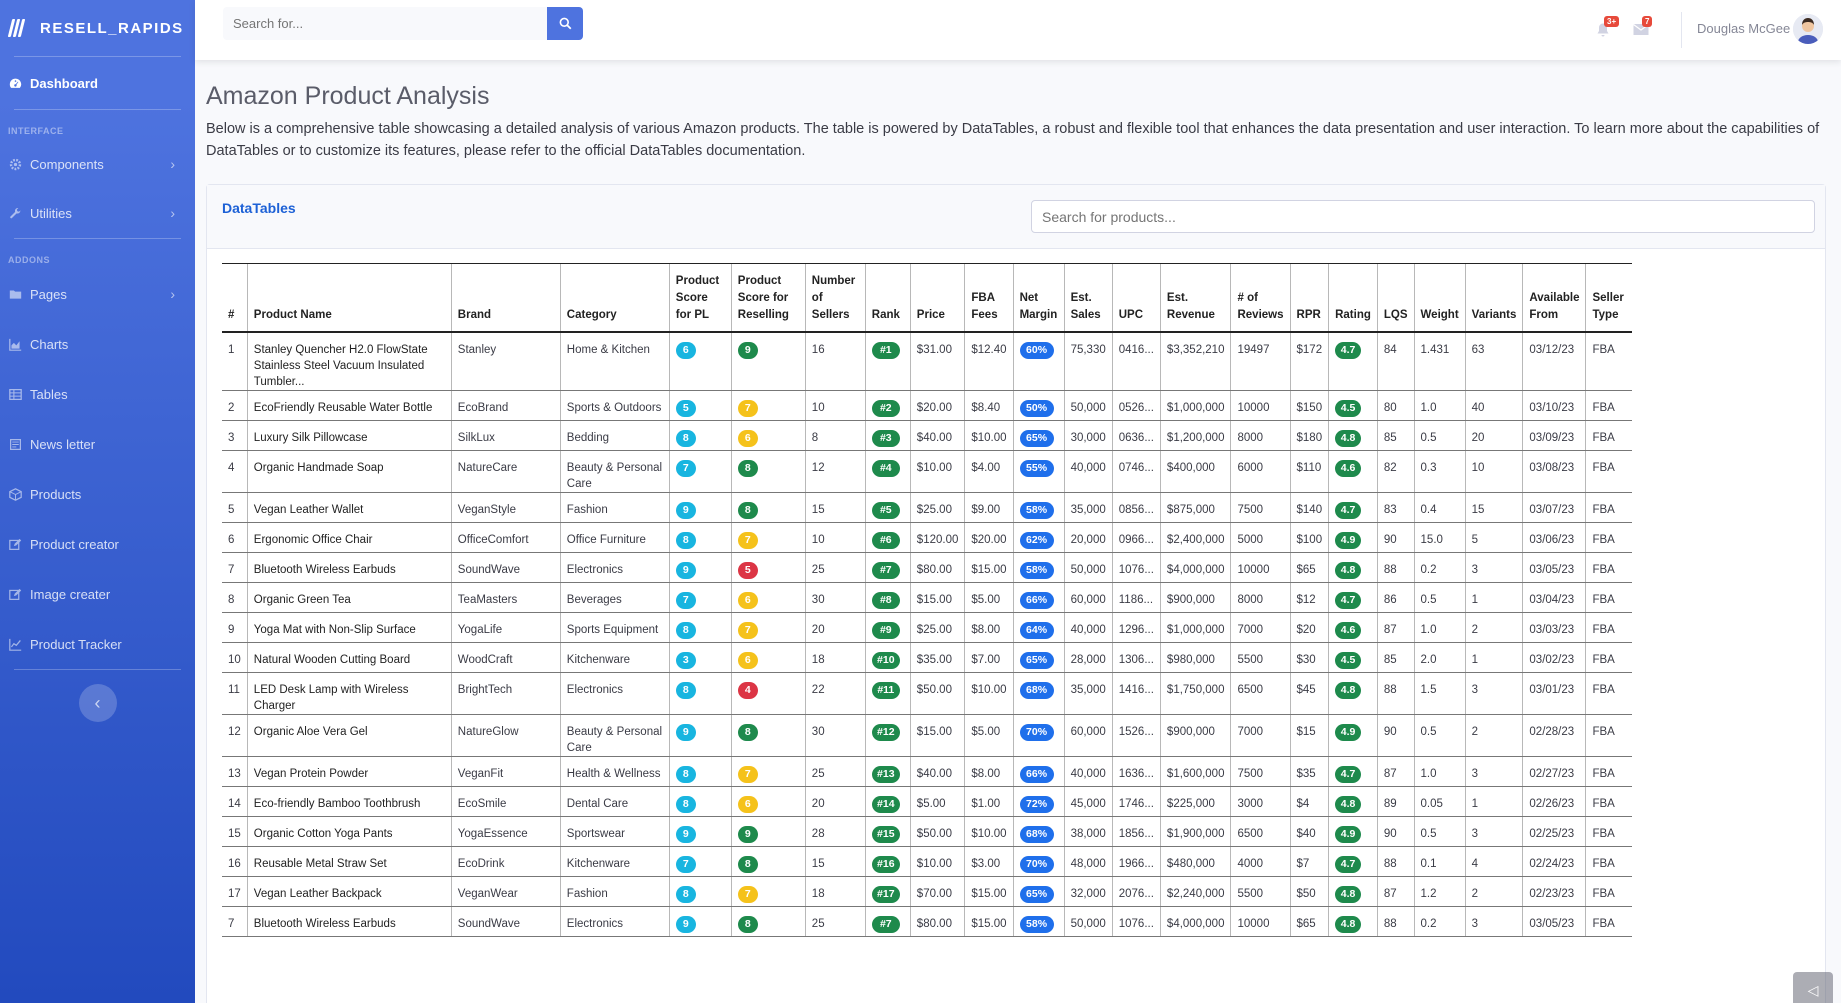 The width and height of the screenshot is (1841, 1003). I want to click on table-cell: Eco-friendly Bamboo Toothbrush, so click(349, 801).